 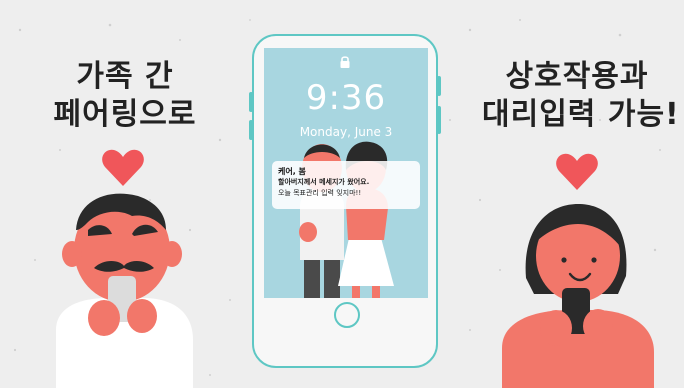 I want to click on right-heading: 상호작용과 대리입력 가능!, so click(x=581, y=96).